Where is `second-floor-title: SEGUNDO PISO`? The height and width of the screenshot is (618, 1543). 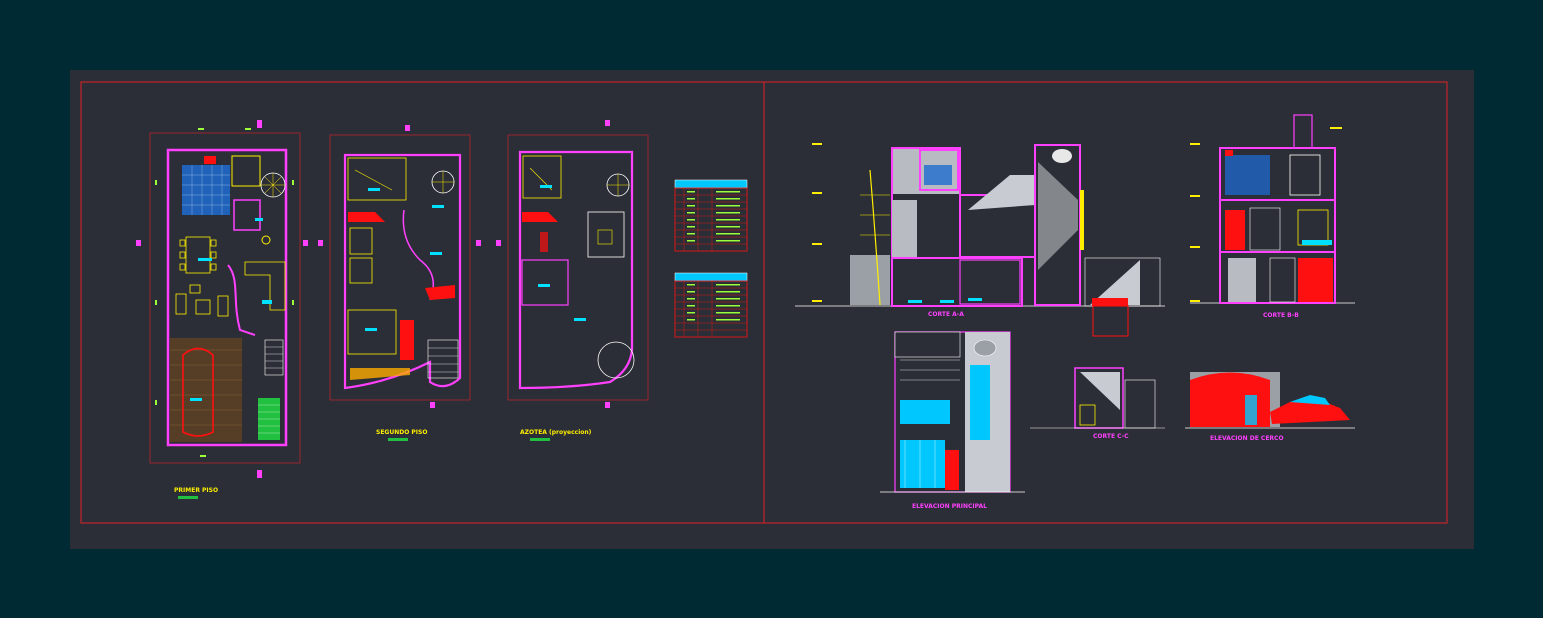 second-floor-title: SEGUNDO PISO is located at coordinates (401, 432).